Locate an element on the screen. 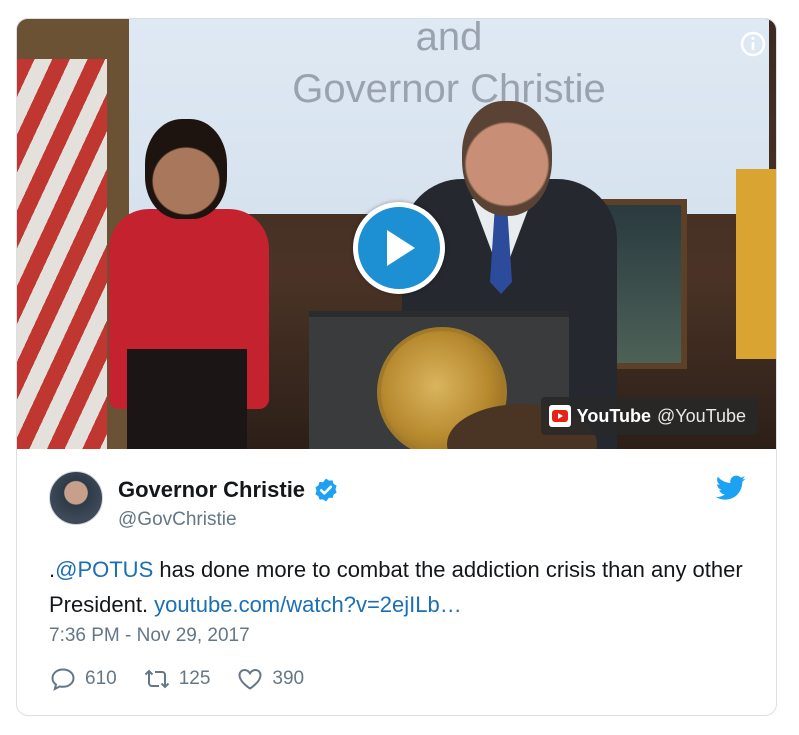  author-display-name: Governor Christie is located at coordinates (212, 489).